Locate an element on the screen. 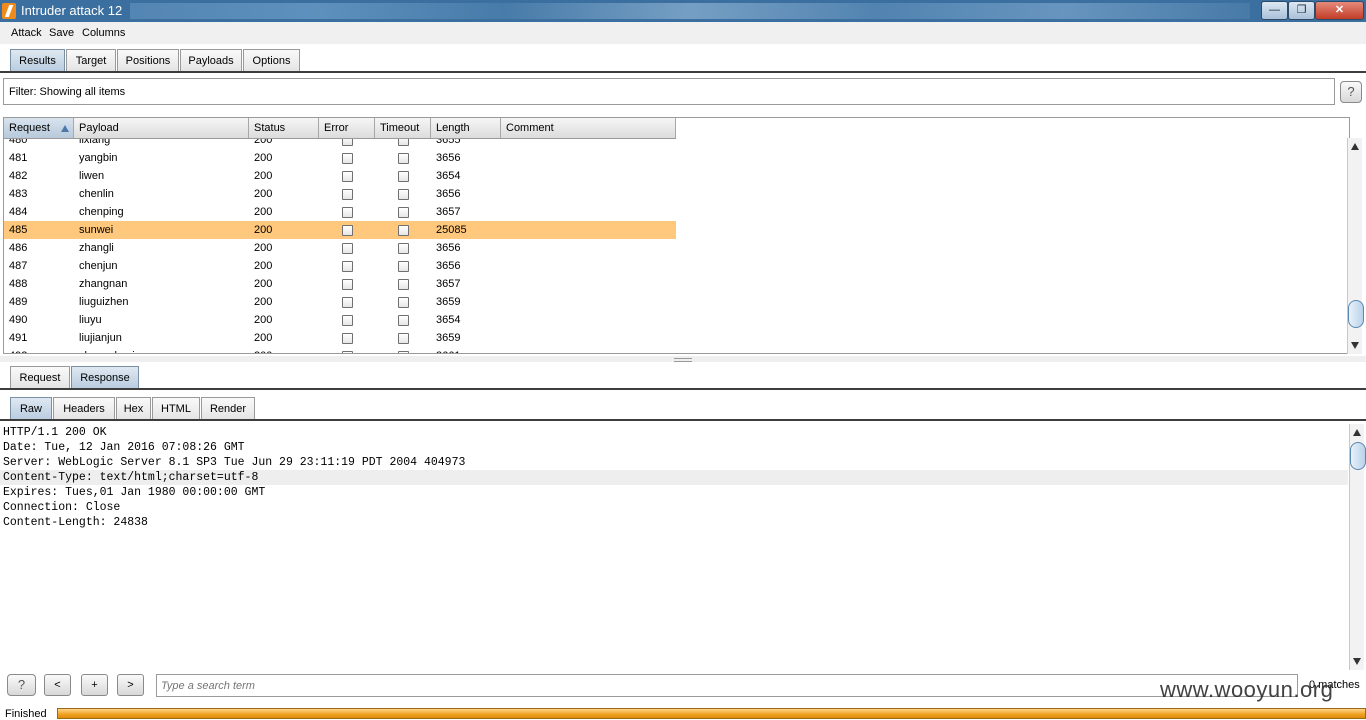 This screenshot has height=720, width=1366. cell-length: 3657 is located at coordinates (448, 284).